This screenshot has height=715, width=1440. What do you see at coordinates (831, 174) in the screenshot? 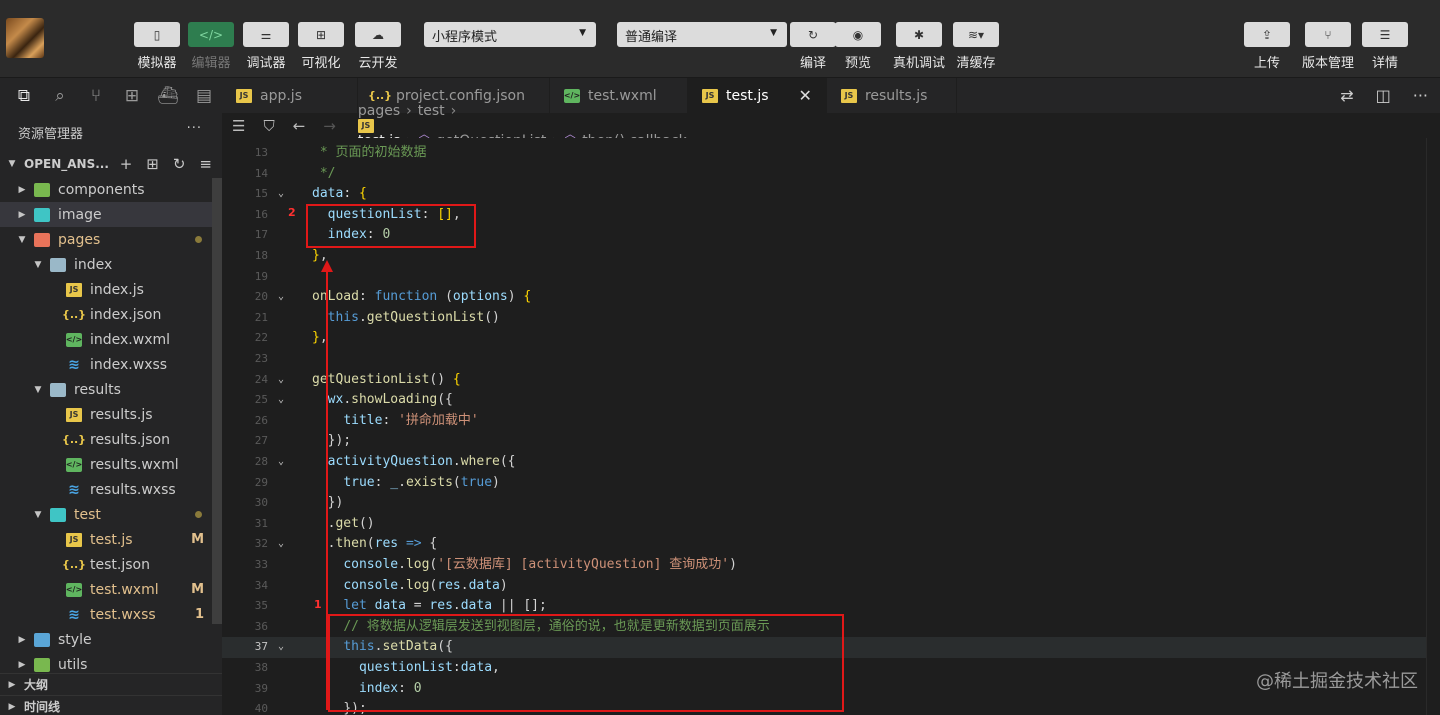
I see `code-line: 14 */` at bounding box center [831, 174].